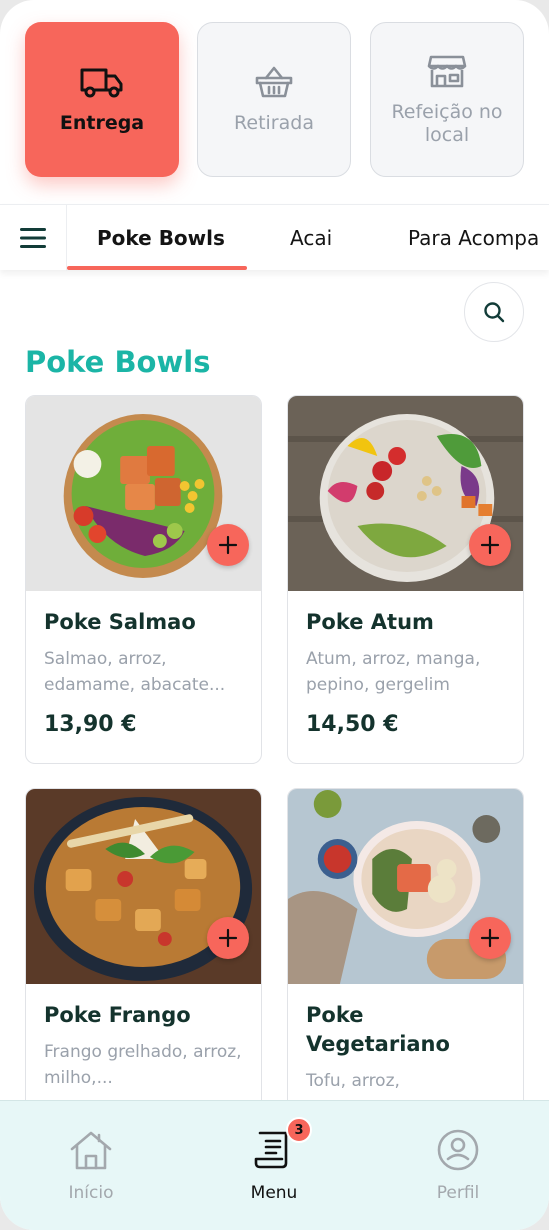 The height and width of the screenshot is (1230, 549). What do you see at coordinates (458, 1150) in the screenshot?
I see `profile-icon` at bounding box center [458, 1150].